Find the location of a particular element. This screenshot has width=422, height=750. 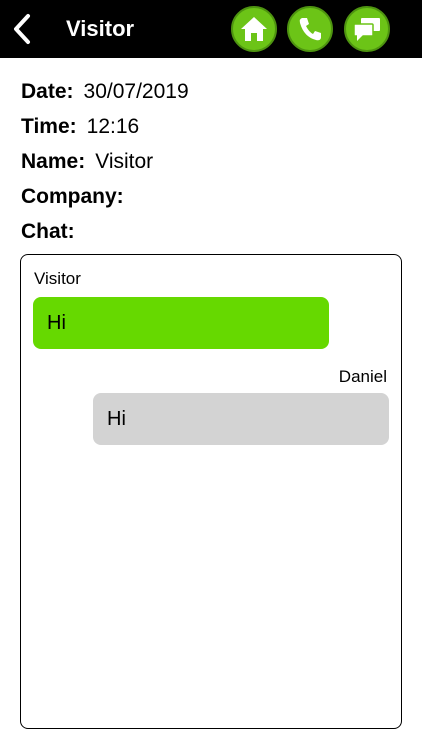

home-button is located at coordinates (254, 29).